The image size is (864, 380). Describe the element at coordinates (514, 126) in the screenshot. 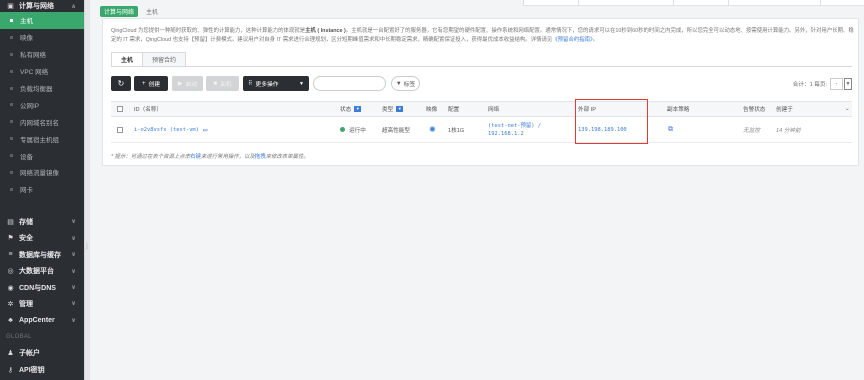

I see `network-link: (test-net-预留) /` at that location.